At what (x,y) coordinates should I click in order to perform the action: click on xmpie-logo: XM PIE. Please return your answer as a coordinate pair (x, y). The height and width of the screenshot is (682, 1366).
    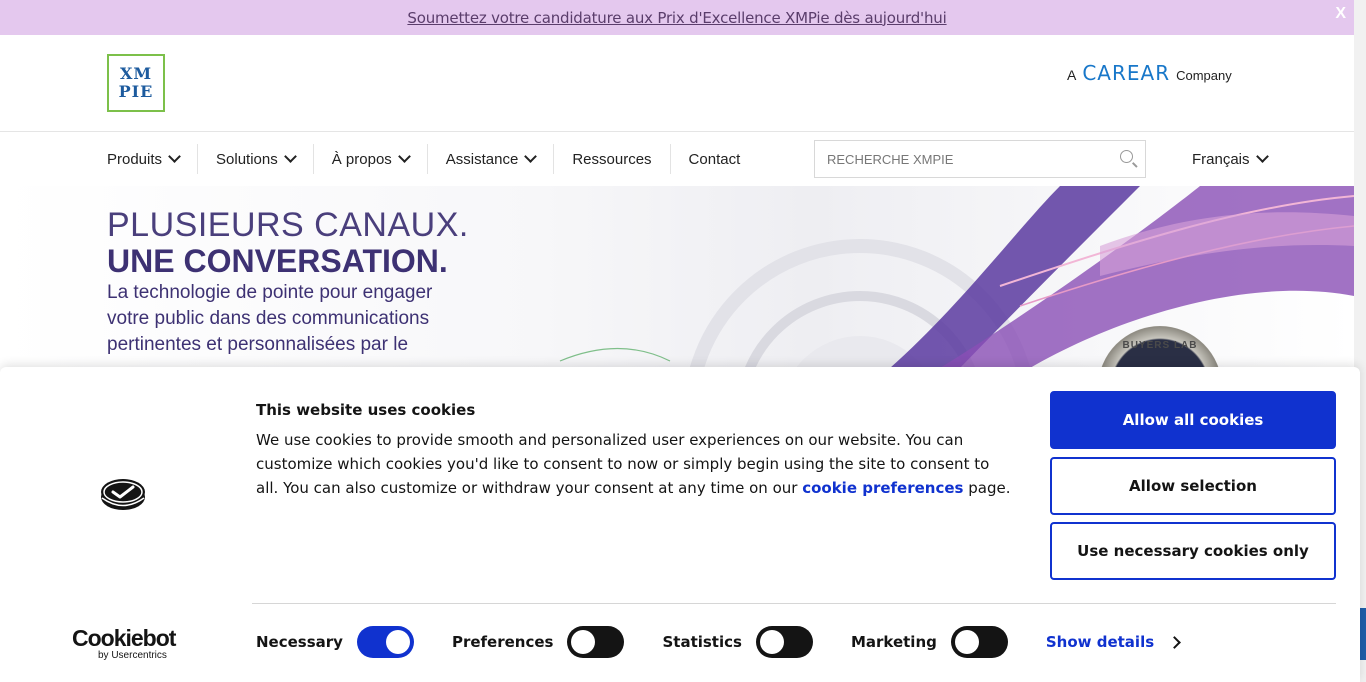
    Looking at the image, I should click on (136, 83).